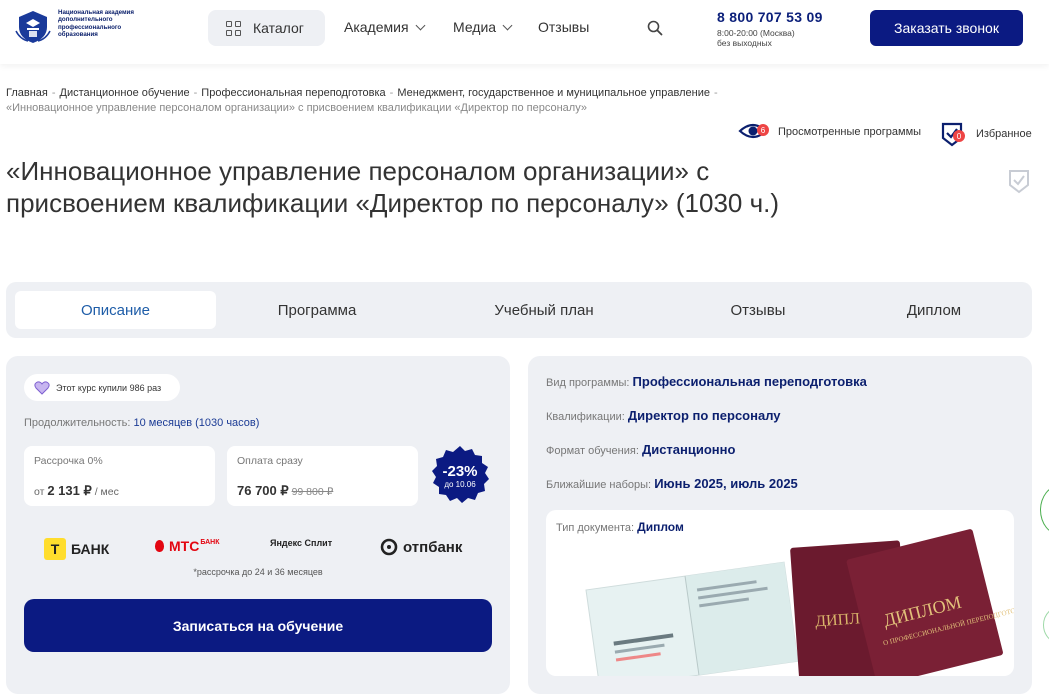 The width and height of the screenshot is (1049, 696). I want to click on program-type-label: Вид программы:, so click(588, 383).